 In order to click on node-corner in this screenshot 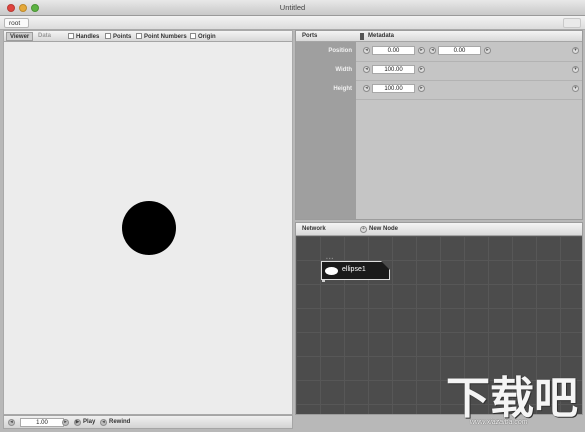, I will do `click(385, 265)`.